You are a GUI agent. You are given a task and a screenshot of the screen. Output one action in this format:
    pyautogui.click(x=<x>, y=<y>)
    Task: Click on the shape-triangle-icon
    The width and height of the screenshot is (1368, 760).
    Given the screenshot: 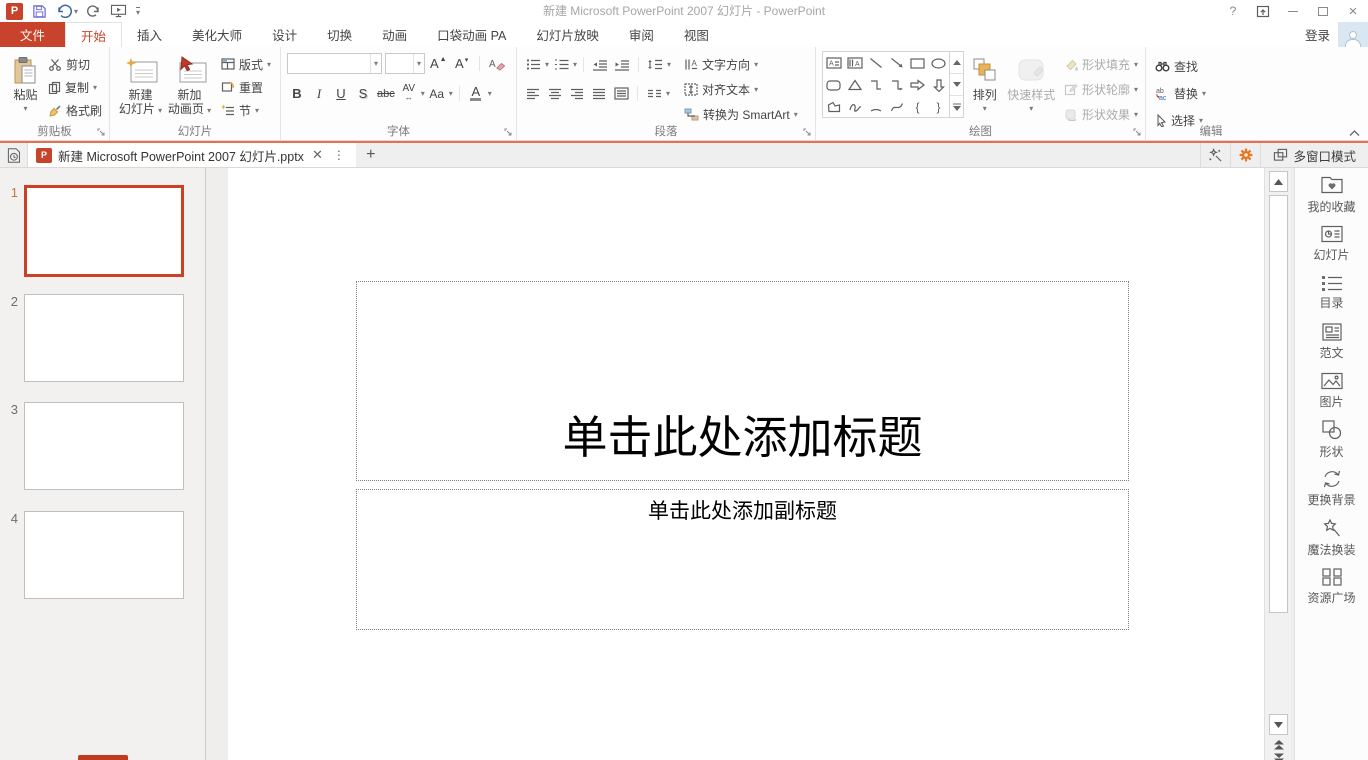 What is the action you would take?
    pyautogui.click(x=854, y=85)
    